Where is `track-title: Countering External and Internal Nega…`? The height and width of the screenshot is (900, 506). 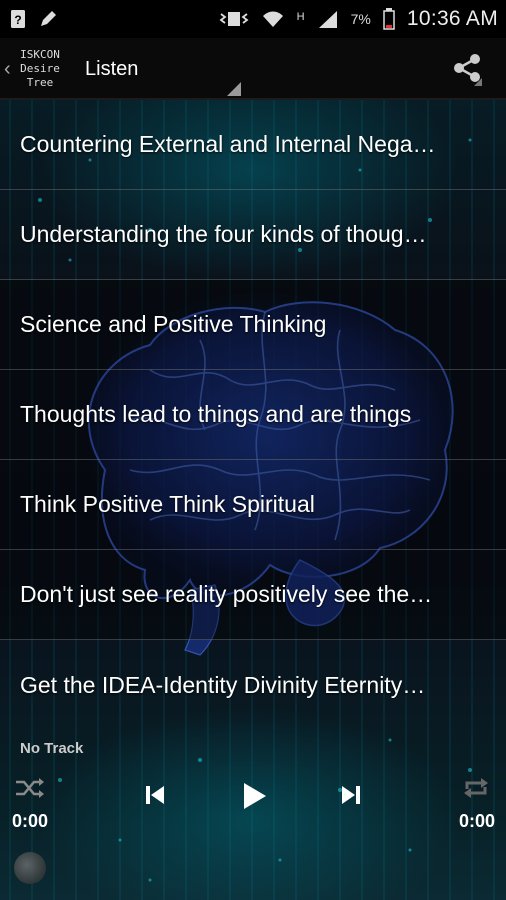
track-title: Countering External and Internal Nega… is located at coordinates (228, 144).